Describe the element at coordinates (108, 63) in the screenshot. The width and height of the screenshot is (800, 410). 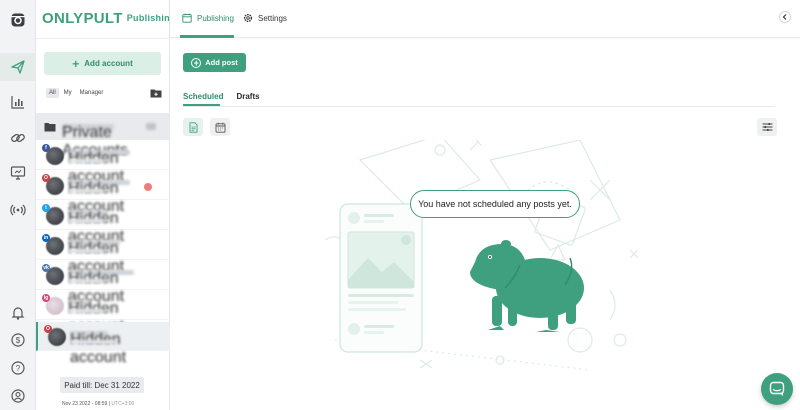
I see `add-account-label: Add account` at that location.